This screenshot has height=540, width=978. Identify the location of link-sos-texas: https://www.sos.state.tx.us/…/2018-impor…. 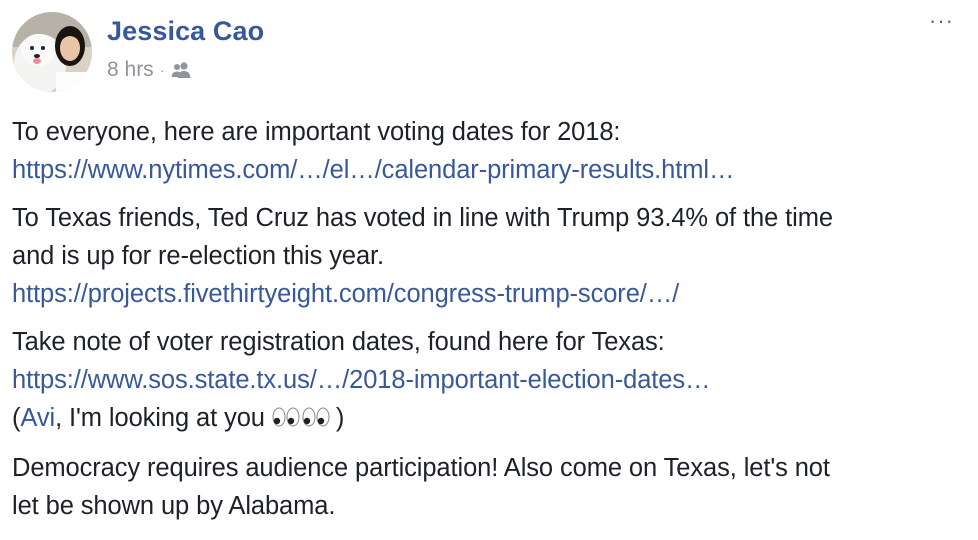
(492, 380).